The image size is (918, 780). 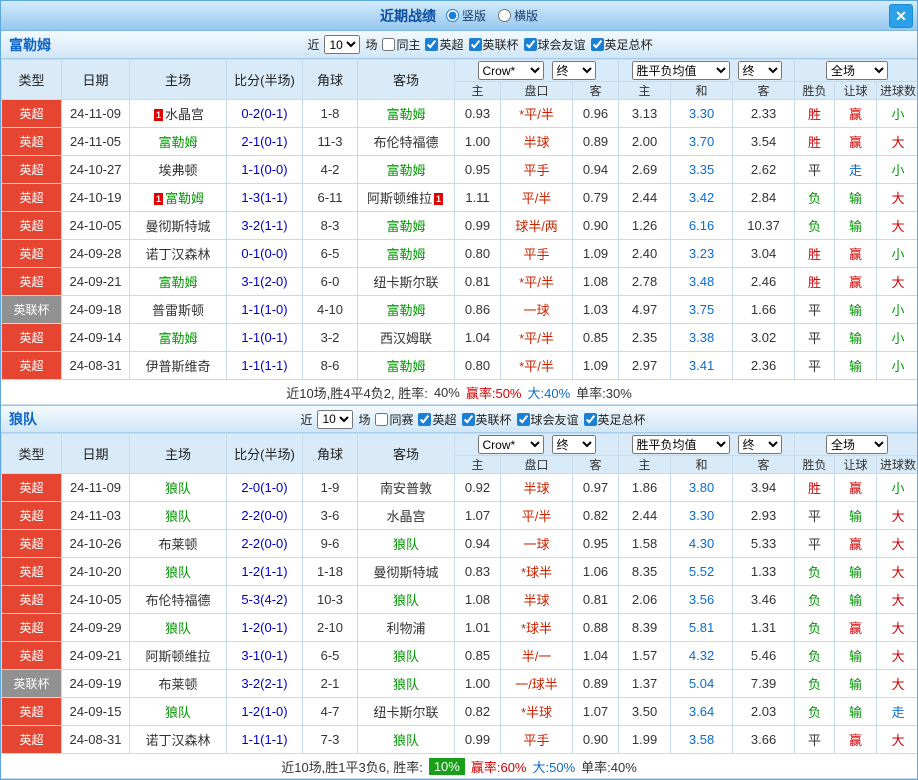 What do you see at coordinates (901, 16) in the screenshot?
I see `close-button: ✕` at bounding box center [901, 16].